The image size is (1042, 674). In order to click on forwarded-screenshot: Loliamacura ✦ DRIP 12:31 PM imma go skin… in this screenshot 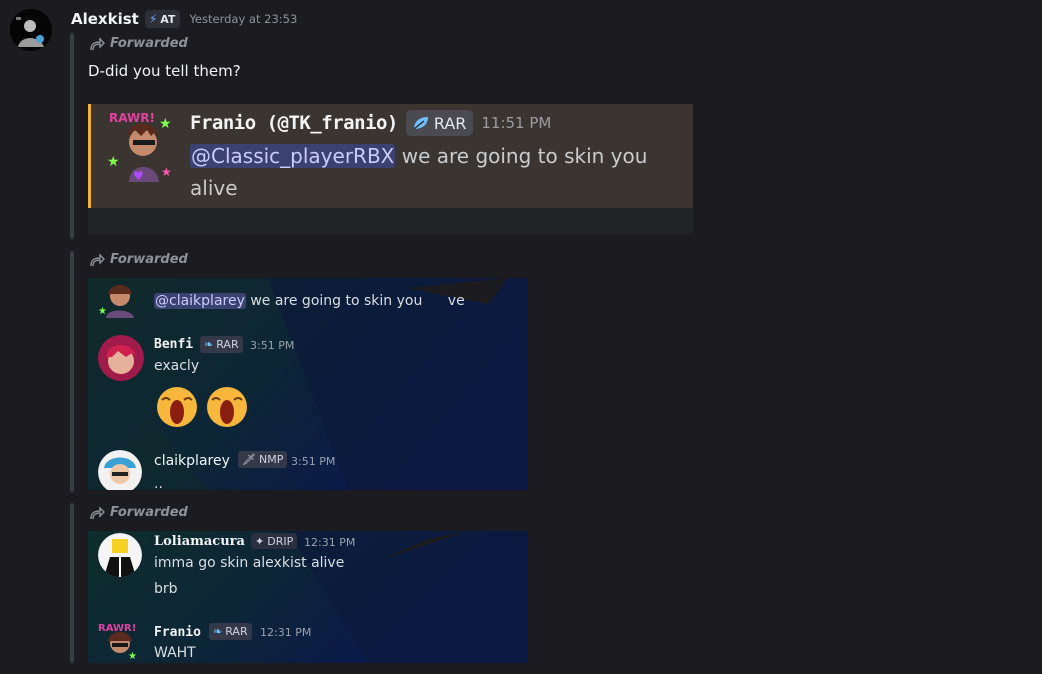, I will do `click(308, 597)`.